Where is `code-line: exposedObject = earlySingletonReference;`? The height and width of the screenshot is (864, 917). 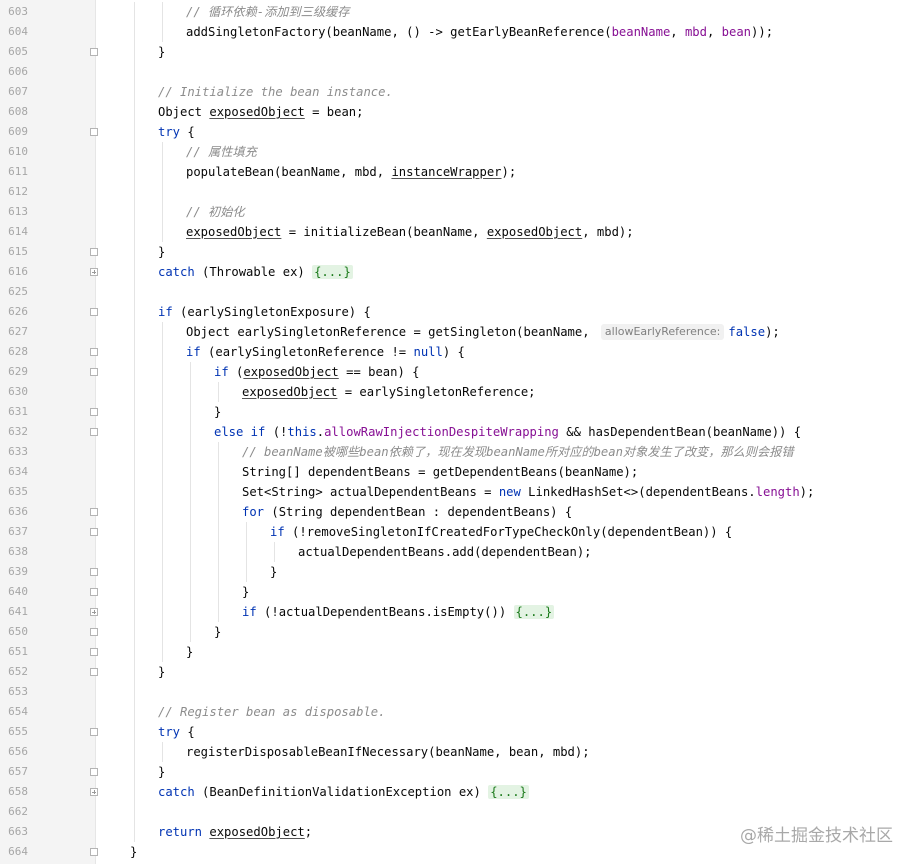 code-line: exposedObject = earlySingletonReference; is located at coordinates (506, 392).